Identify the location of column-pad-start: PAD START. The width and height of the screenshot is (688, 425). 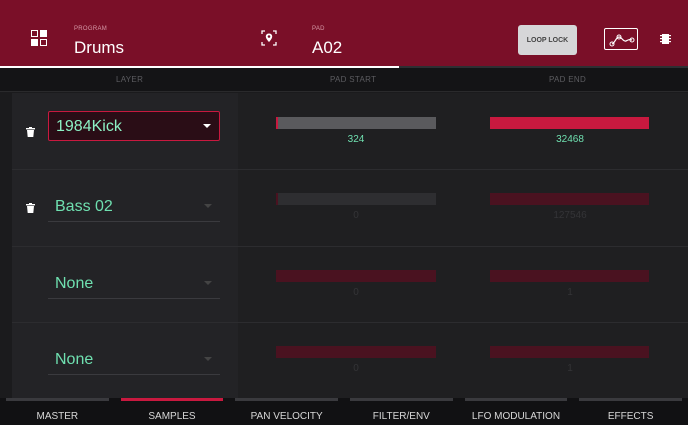
(353, 79).